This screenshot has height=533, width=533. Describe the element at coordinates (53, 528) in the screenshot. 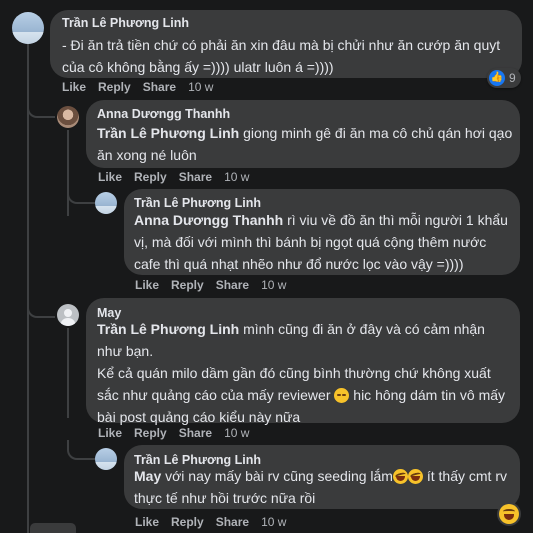

I see `scroll-indicator` at that location.